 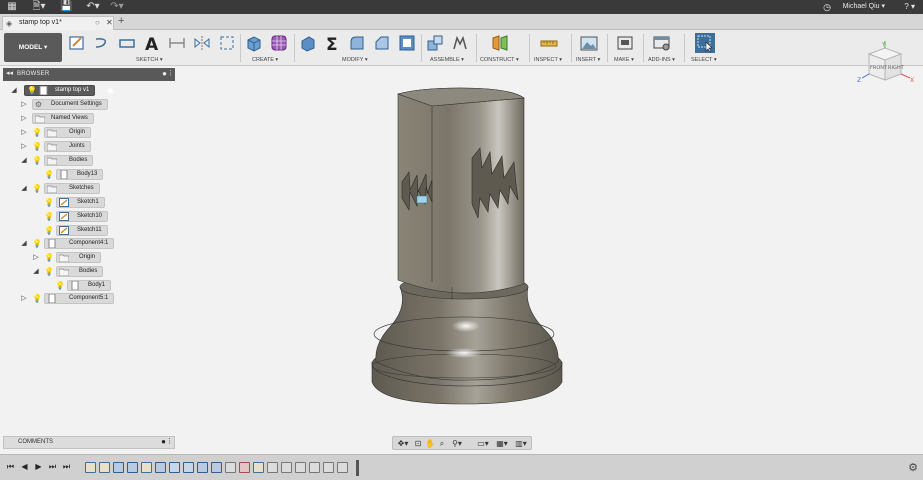 I want to click on collapse-panel-icon: ◂◂, so click(x=9, y=73).